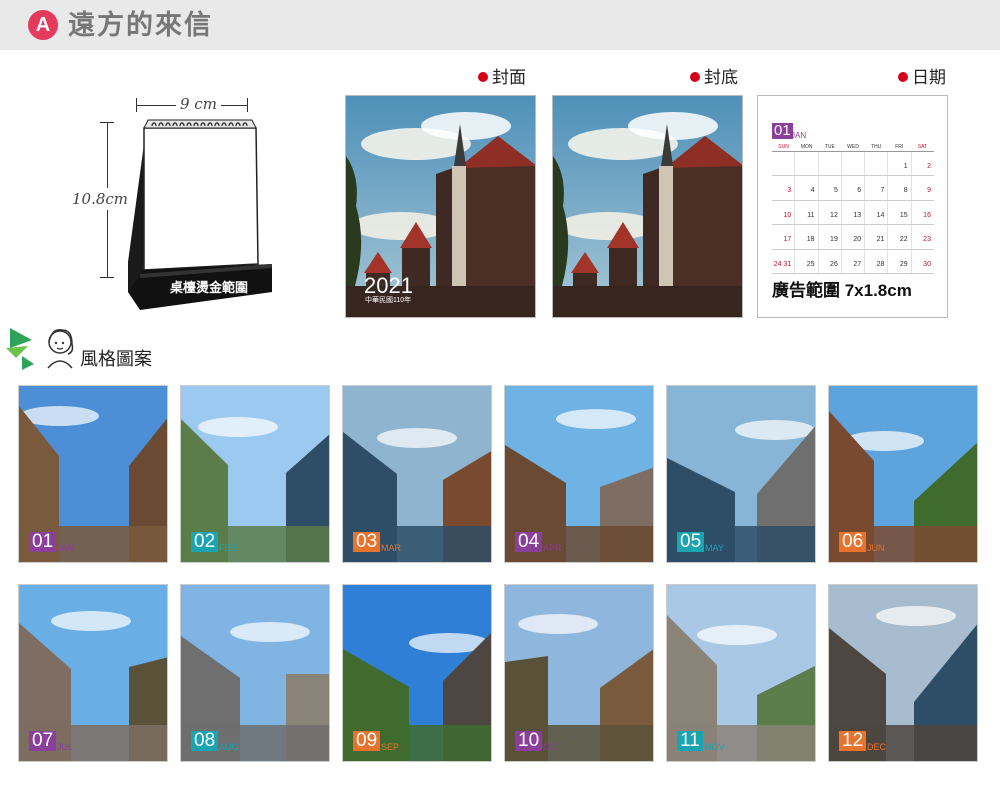 The image size is (1000, 794). What do you see at coordinates (807, 261) in the screenshot?
I see `calendar-day-cell: 25` at bounding box center [807, 261].